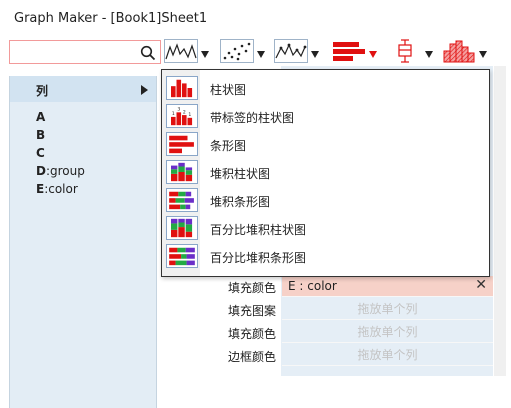 The height and width of the screenshot is (408, 511). Describe the element at coordinates (182, 116) in the screenshot. I see `labeled-column-chart-icon: 1321` at that location.